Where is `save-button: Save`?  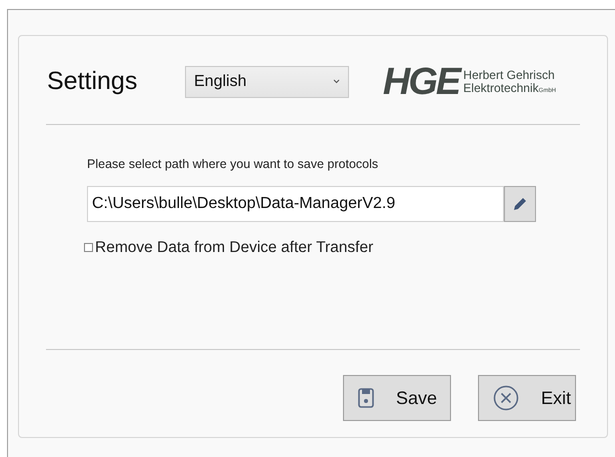
save-button: Save is located at coordinates (397, 398).